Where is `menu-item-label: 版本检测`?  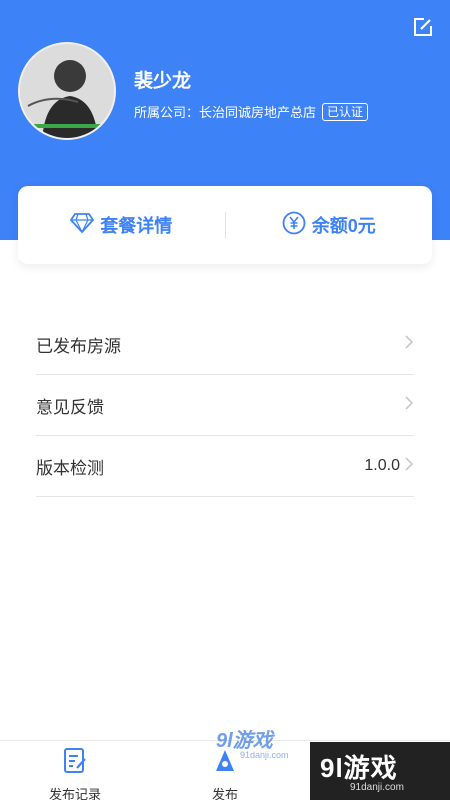 menu-item-label: 版本检测 is located at coordinates (70, 468).